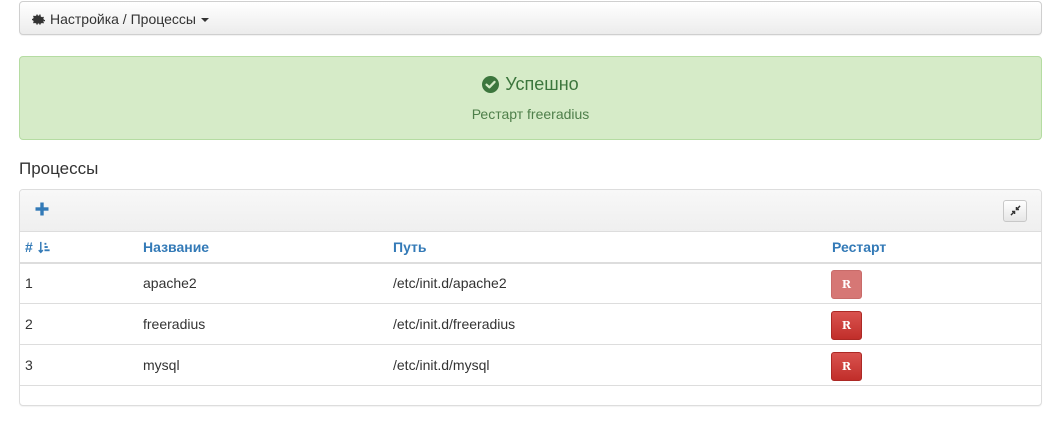 The width and height of the screenshot is (1060, 433). Describe the element at coordinates (530, 114) in the screenshot. I see `alert-message: Рестарт freeradius` at that location.